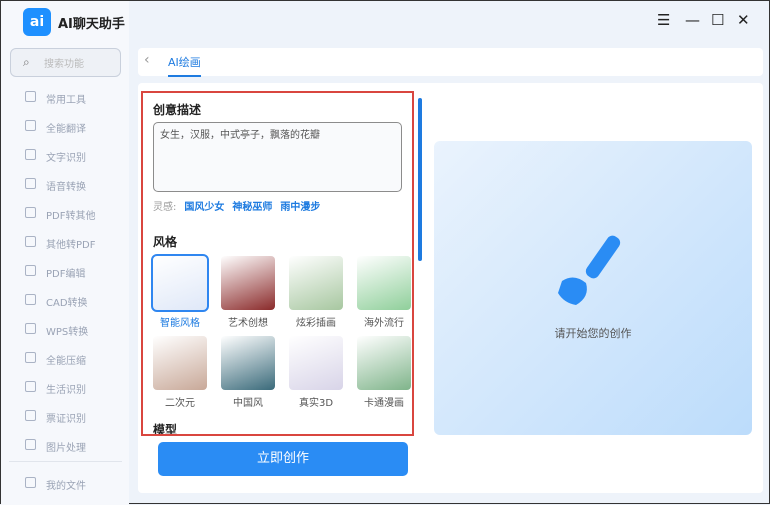 Image resolution: width=770 pixels, height=505 pixels. Describe the element at coordinates (66, 129) in the screenshot. I see `sidebar-item-label: 全能翻译` at that location.